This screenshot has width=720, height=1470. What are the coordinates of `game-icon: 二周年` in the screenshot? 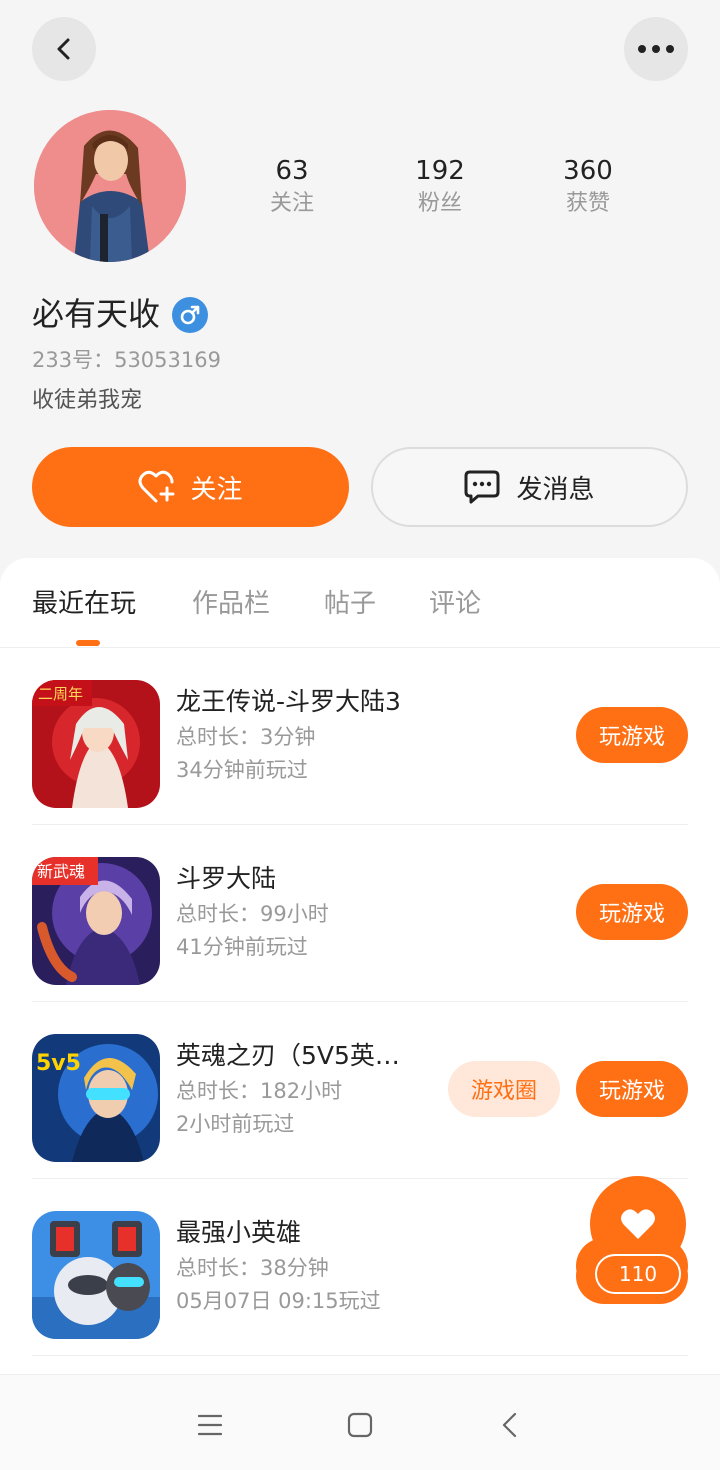 It's located at (96, 744).